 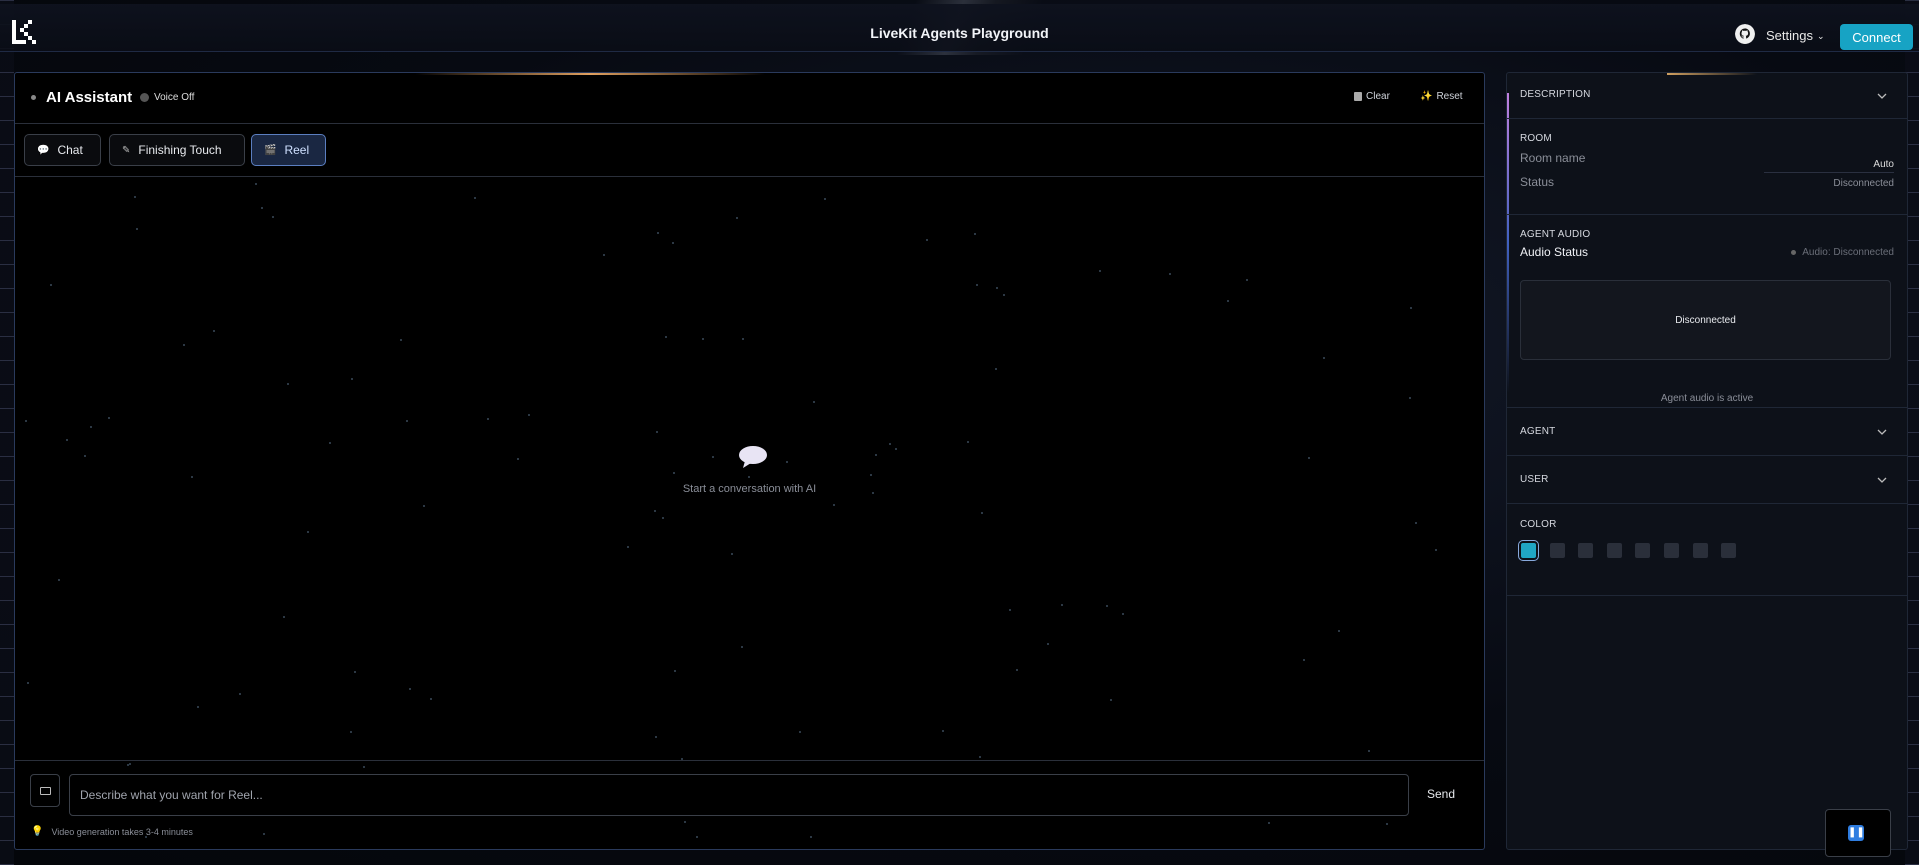 I want to click on tab-finishing-touch: ✎ Finishing Touch, so click(x=177, y=150).